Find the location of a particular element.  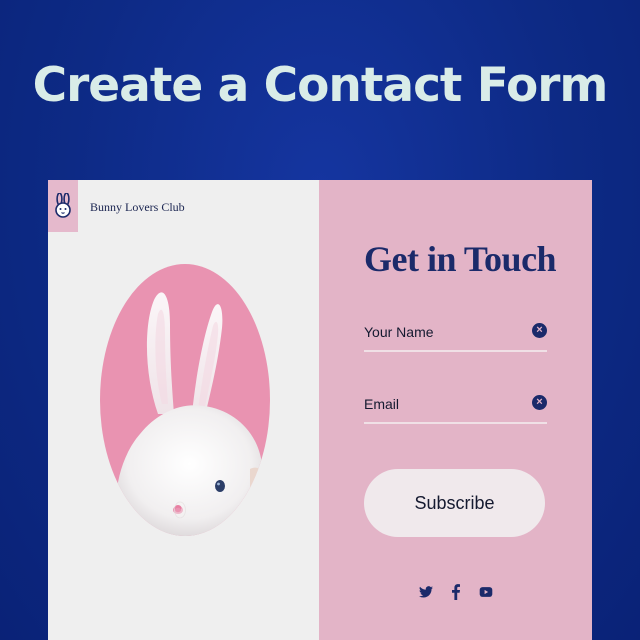

twitter-icon is located at coordinates (426, 592).